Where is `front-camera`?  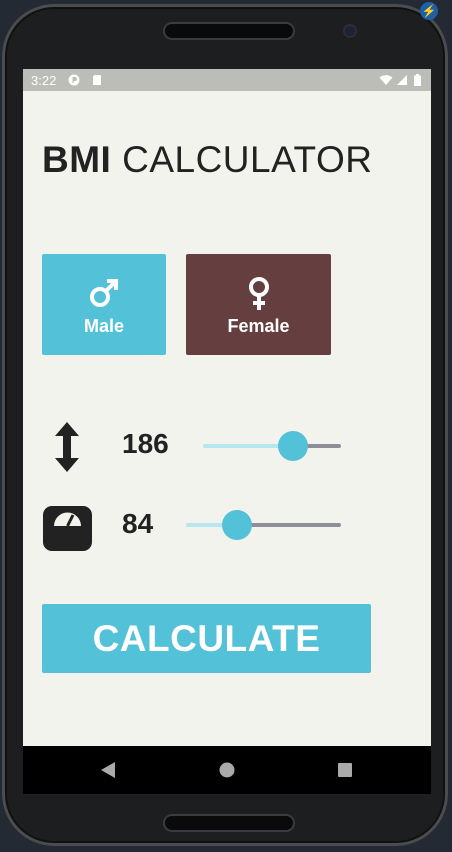
front-camera is located at coordinates (350, 31).